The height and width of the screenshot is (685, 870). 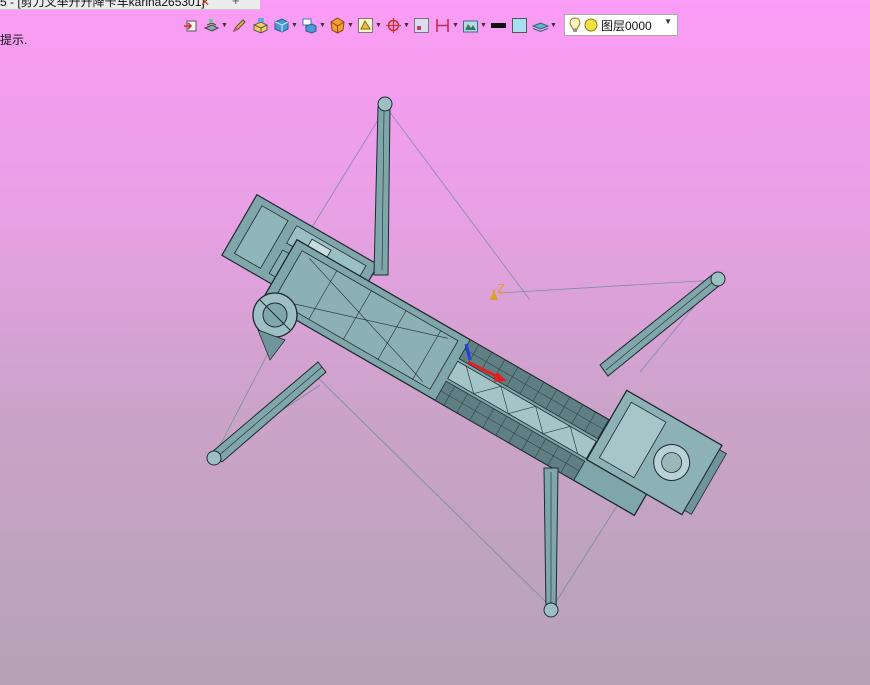 What do you see at coordinates (205, 4) in the screenshot?
I see `close-tab-icon: ✕` at bounding box center [205, 4].